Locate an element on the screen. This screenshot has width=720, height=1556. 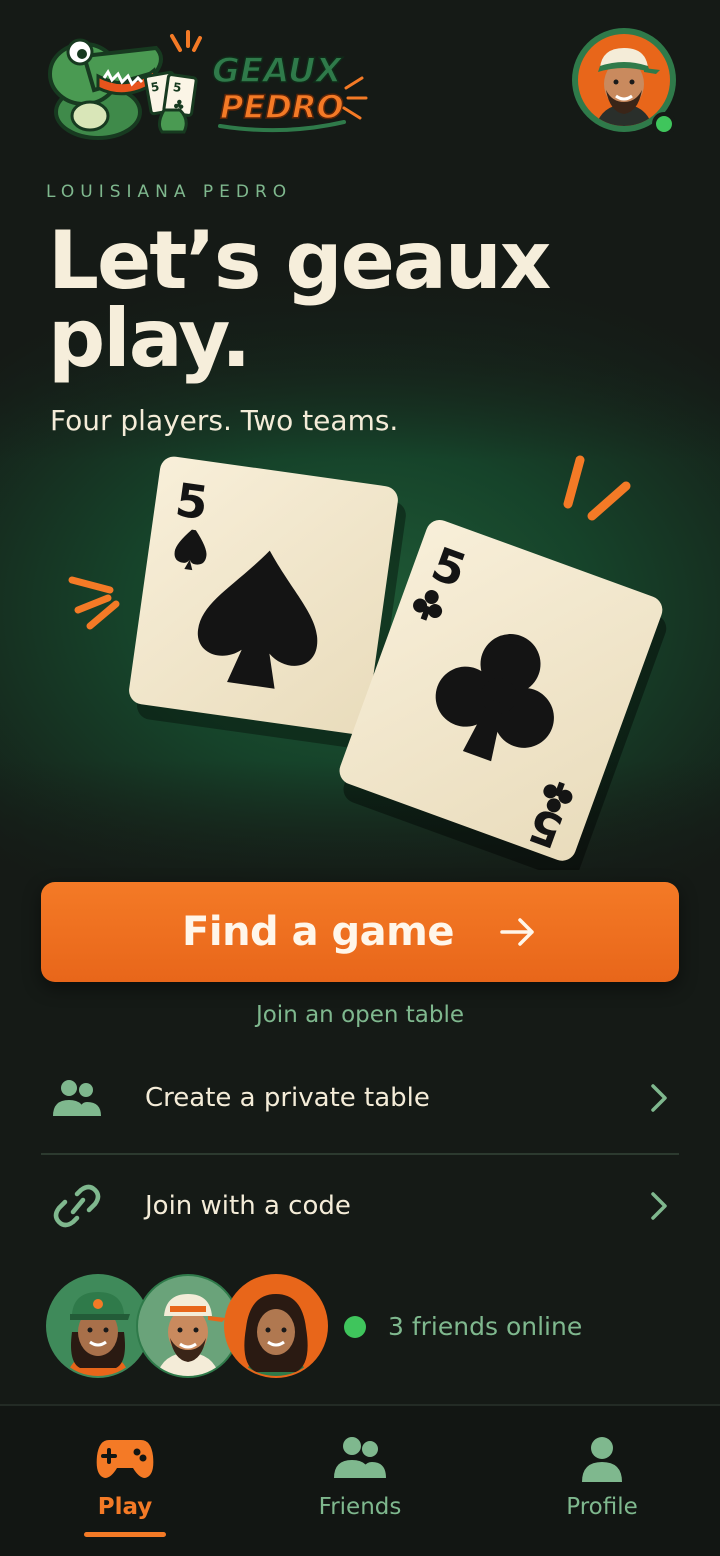
online-indicator-icon is located at coordinates (355, 1326).